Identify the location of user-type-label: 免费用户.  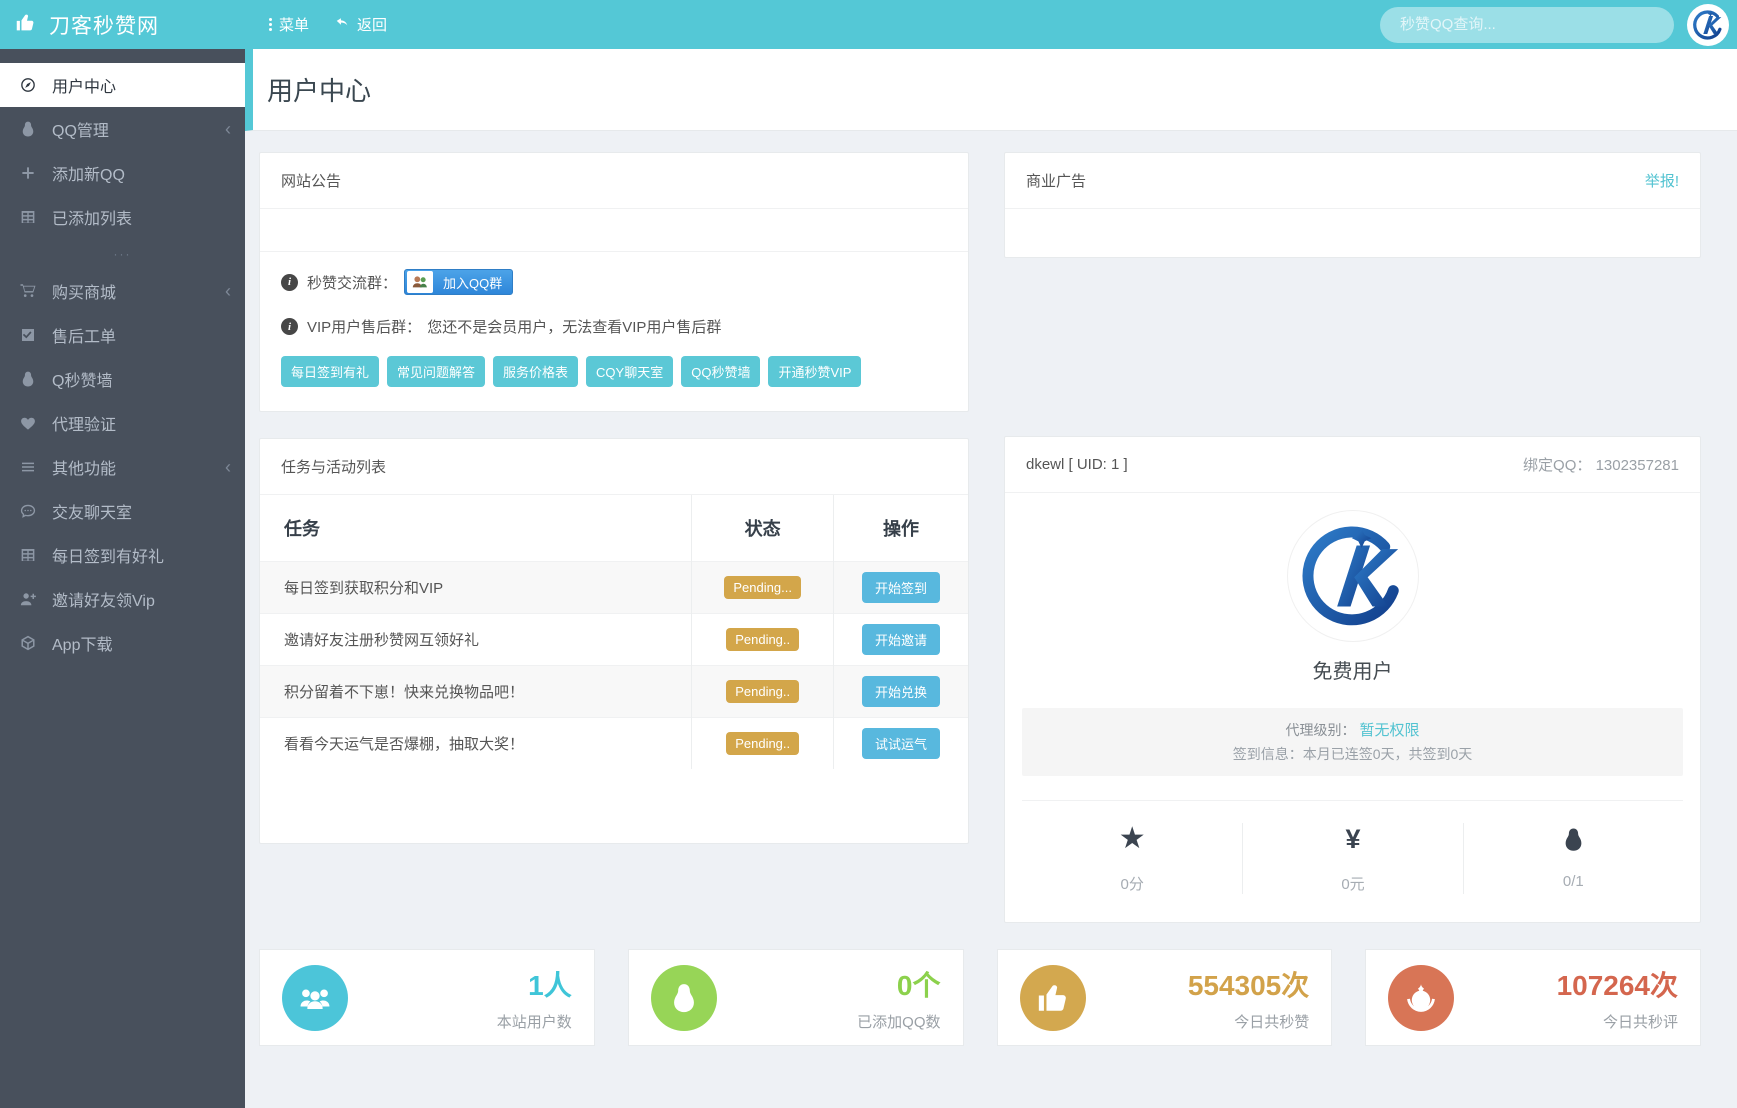
(1352, 672).